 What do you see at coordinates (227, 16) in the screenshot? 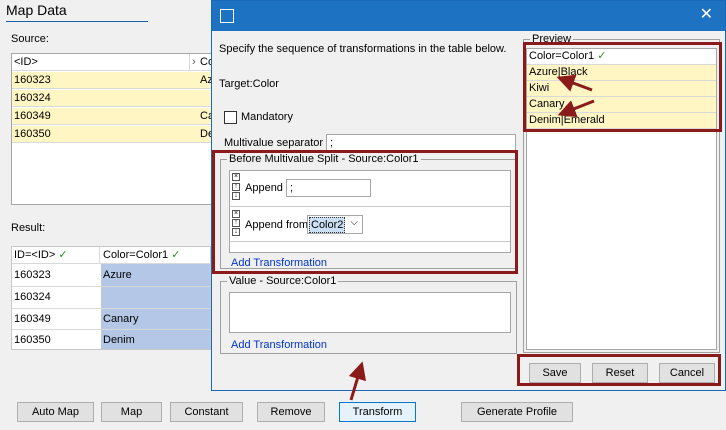
I see `window-icon` at bounding box center [227, 16].